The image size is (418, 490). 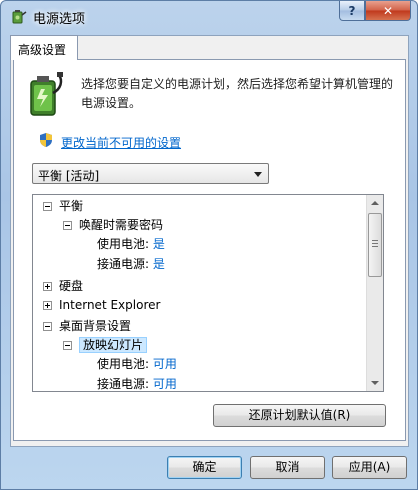 I want to click on tree-item-desktop-background: 桌面背景设置, so click(x=95, y=326).